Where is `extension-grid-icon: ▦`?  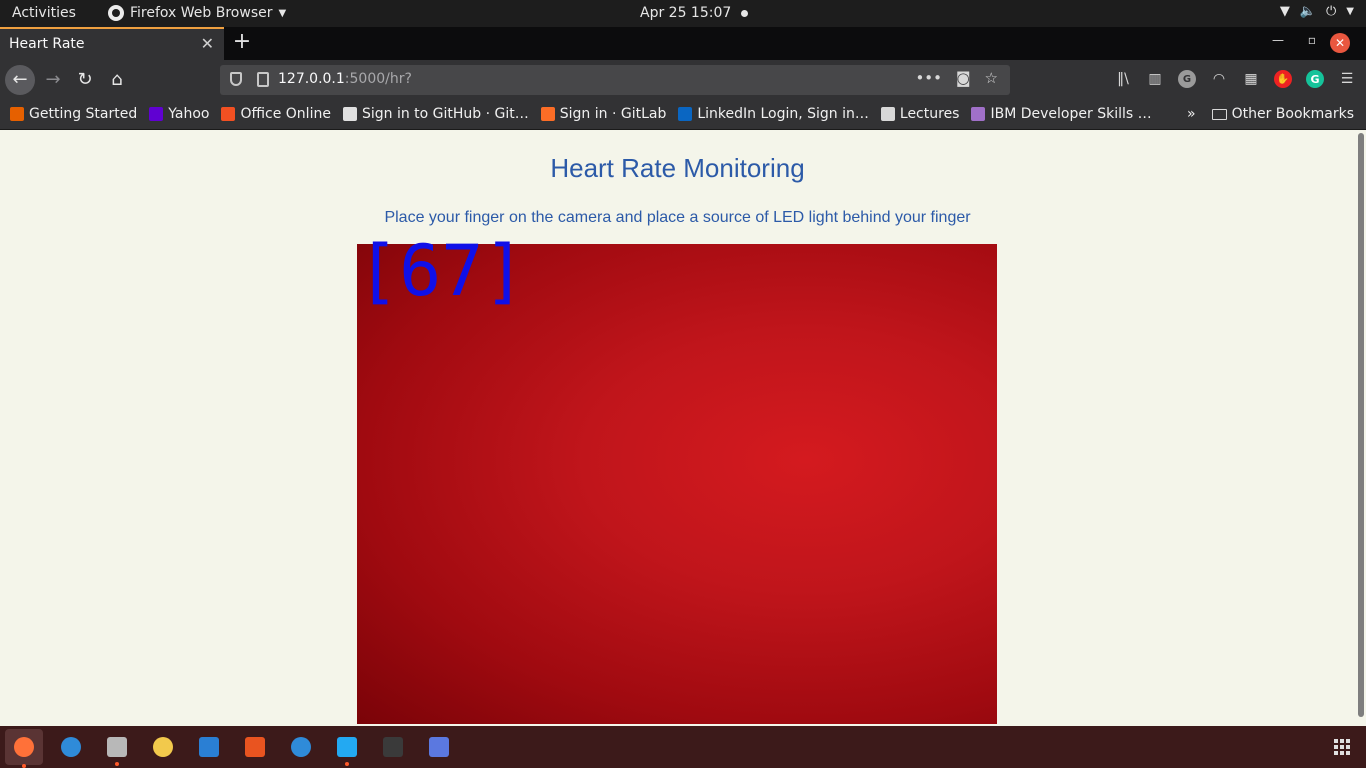
extension-grid-icon: ▦ is located at coordinates (1251, 79).